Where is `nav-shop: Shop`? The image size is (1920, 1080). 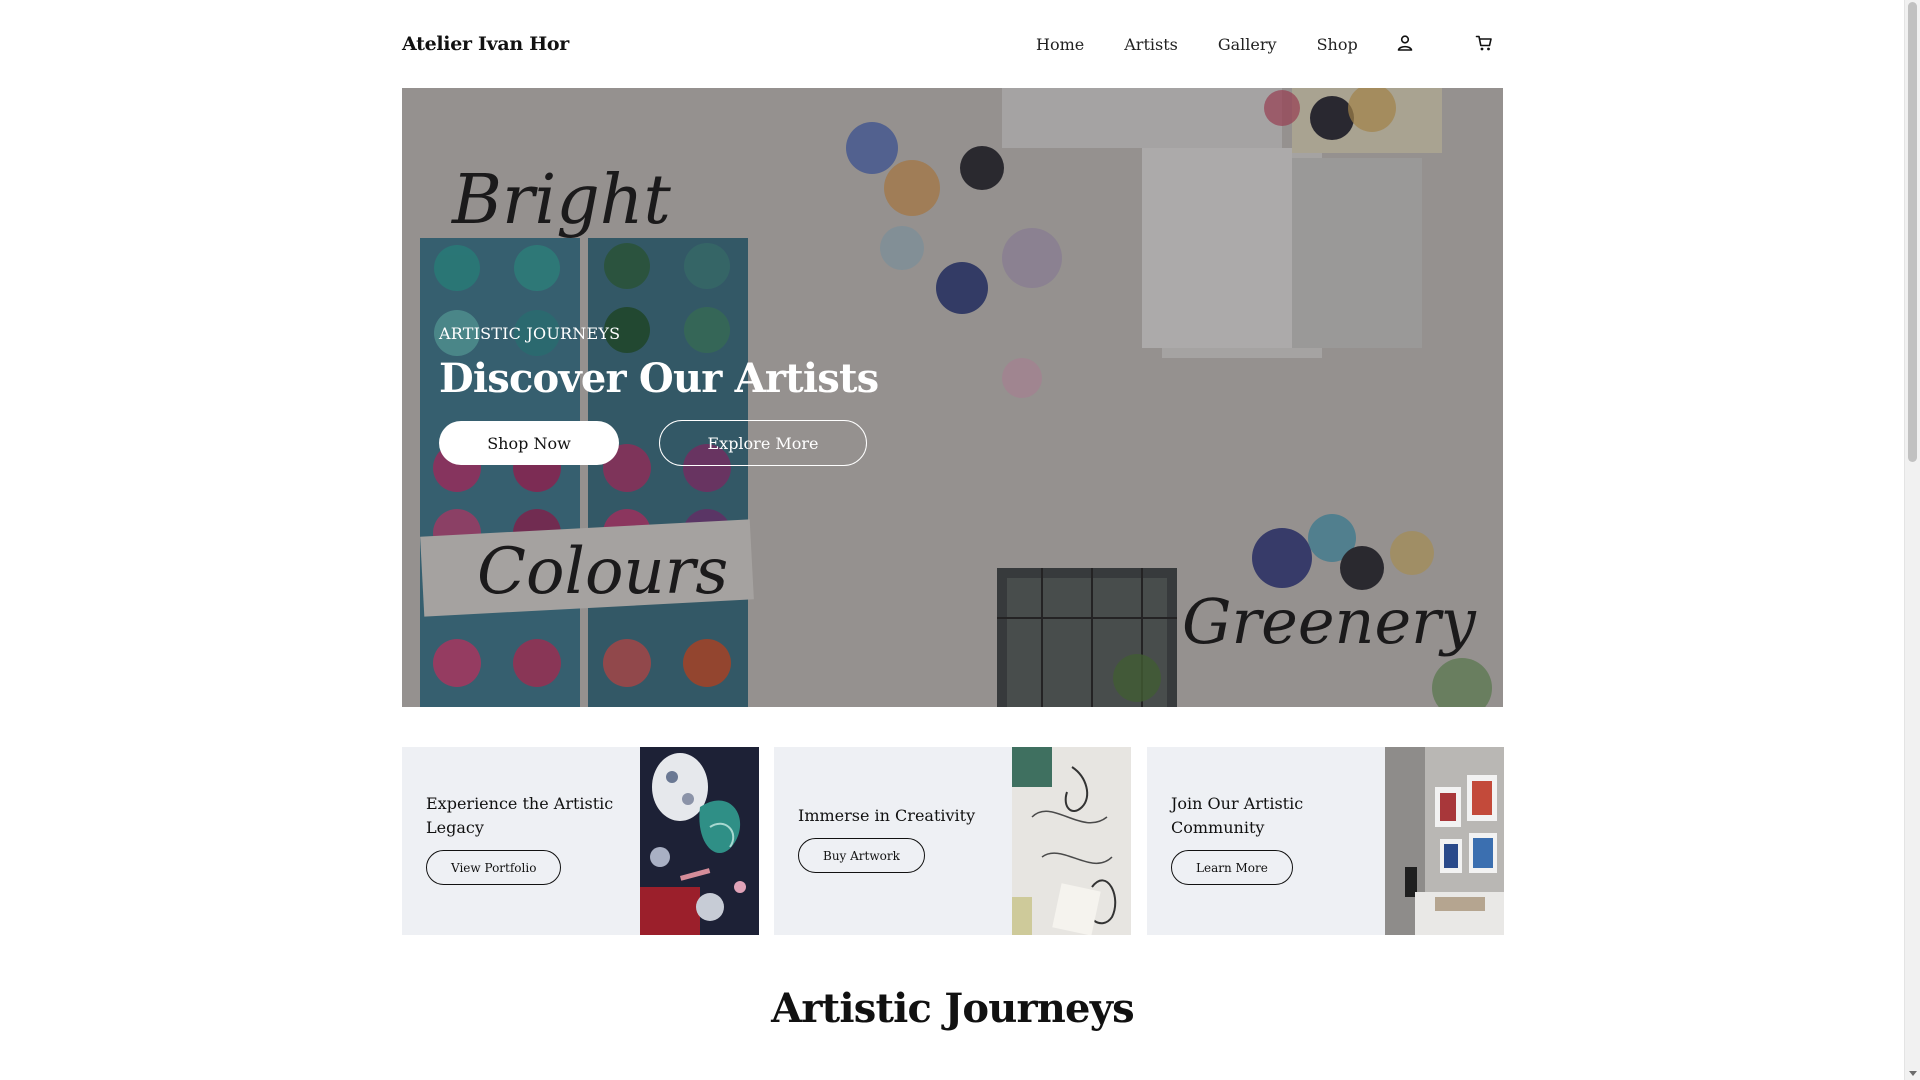 nav-shop: Shop is located at coordinates (1337, 44).